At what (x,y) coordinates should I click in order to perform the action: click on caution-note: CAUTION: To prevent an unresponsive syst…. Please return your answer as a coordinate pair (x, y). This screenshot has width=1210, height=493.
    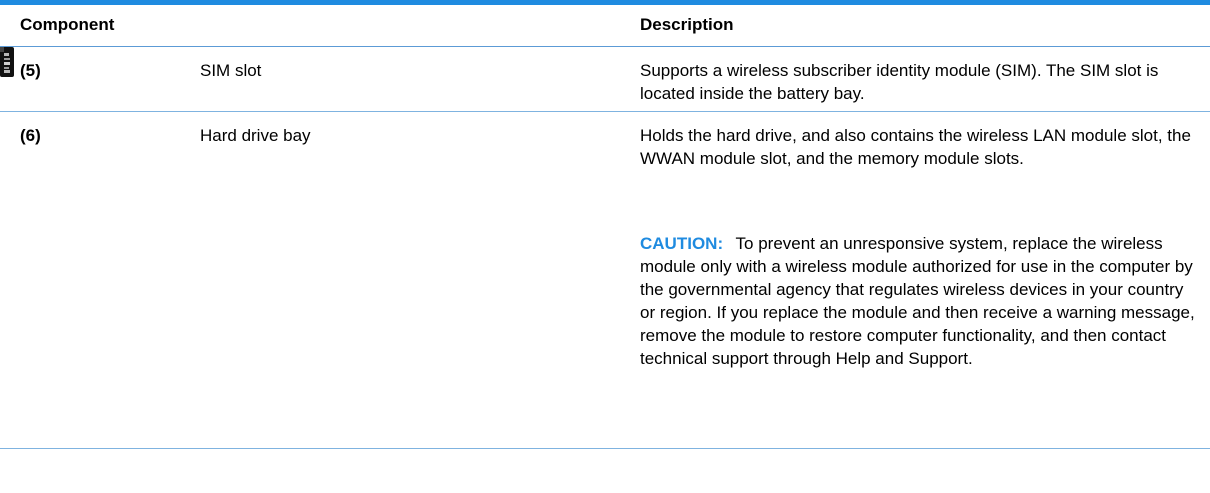
    Looking at the image, I should click on (920, 301).